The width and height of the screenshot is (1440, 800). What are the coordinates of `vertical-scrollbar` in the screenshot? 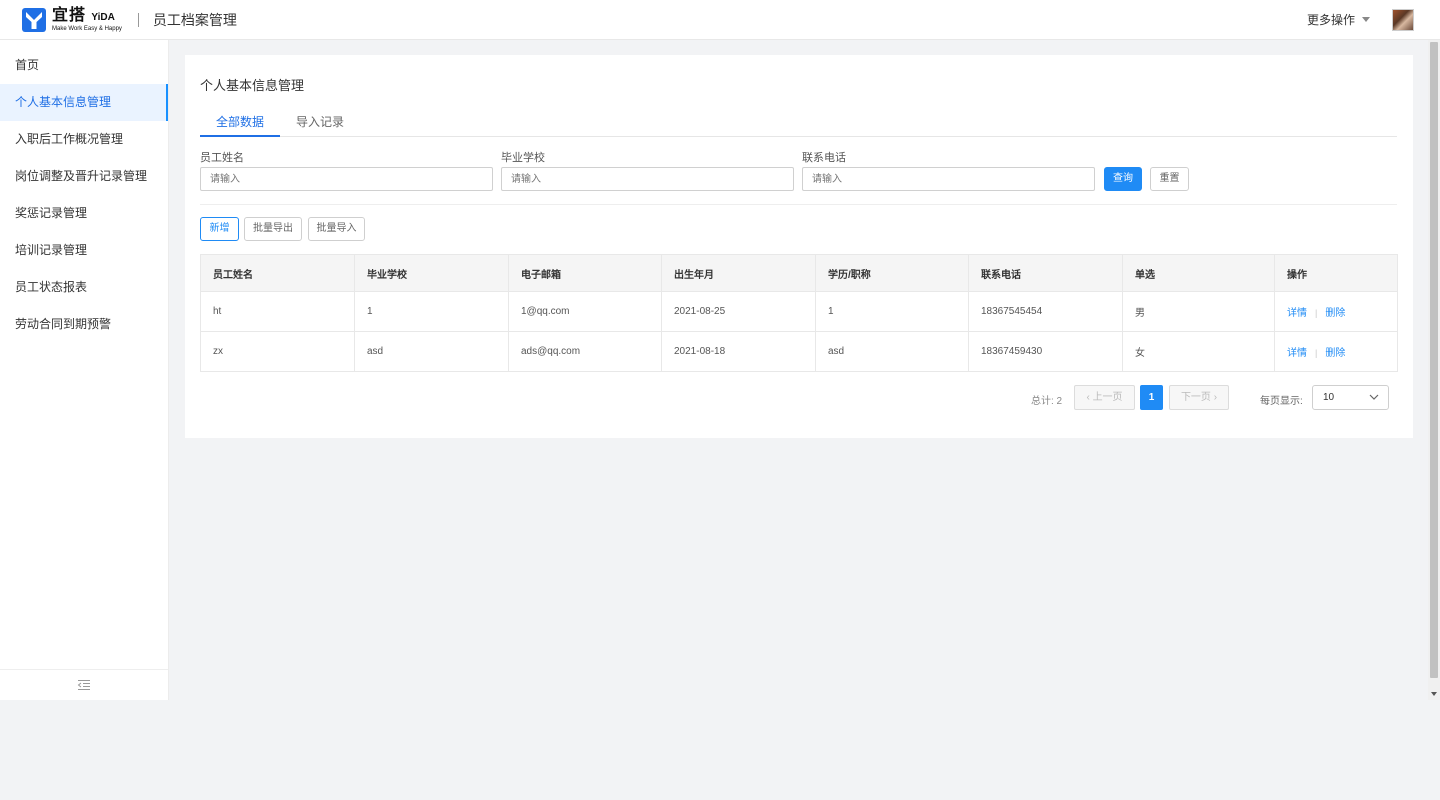 It's located at (1434, 370).